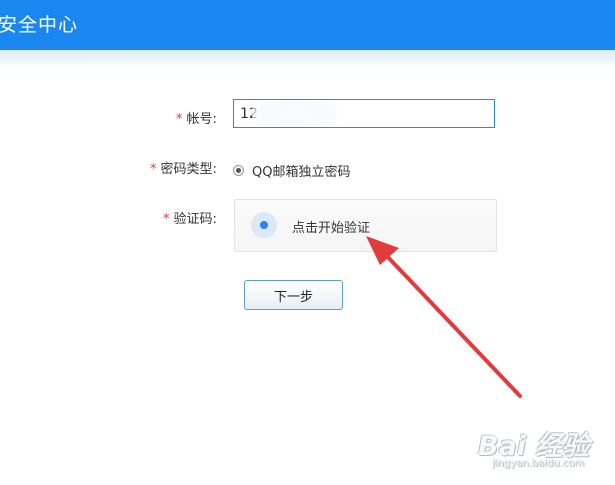  What do you see at coordinates (538, 451) in the screenshot?
I see `baidu-jingyan-watermark: Bai 经验 jingyan.baidu.com` at bounding box center [538, 451].